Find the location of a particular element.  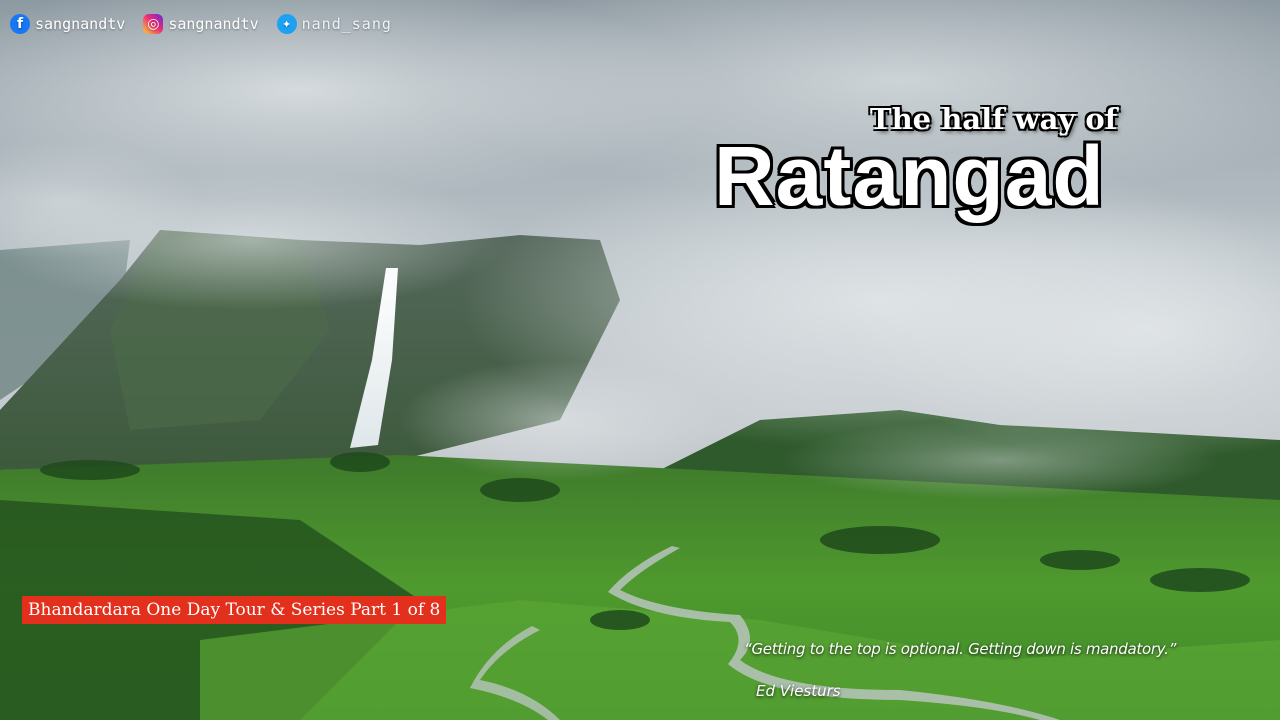

instagram-handle: ◎ sangnandtv is located at coordinates (201, 24).